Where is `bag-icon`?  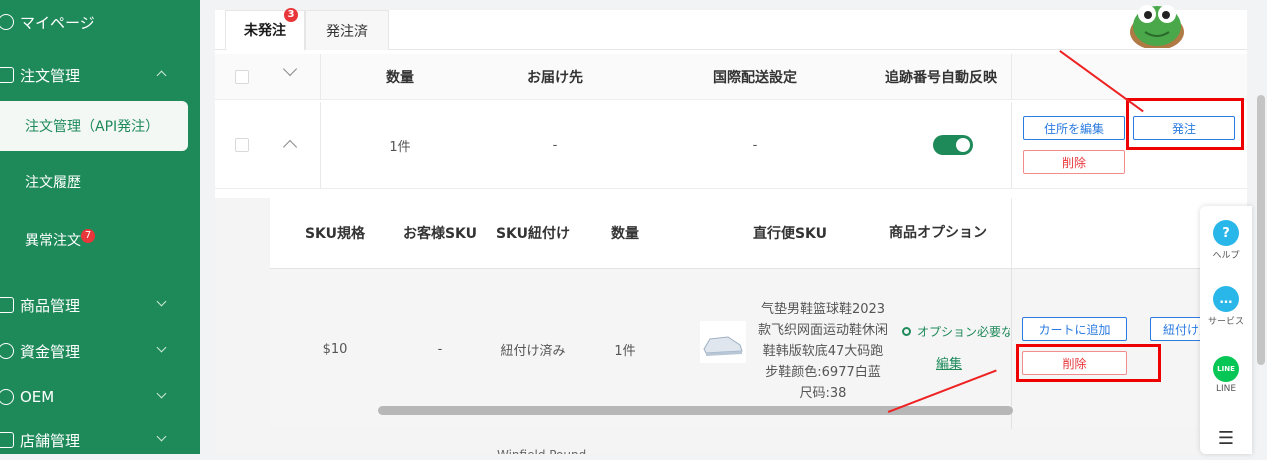 bag-icon is located at coordinates (7, 305).